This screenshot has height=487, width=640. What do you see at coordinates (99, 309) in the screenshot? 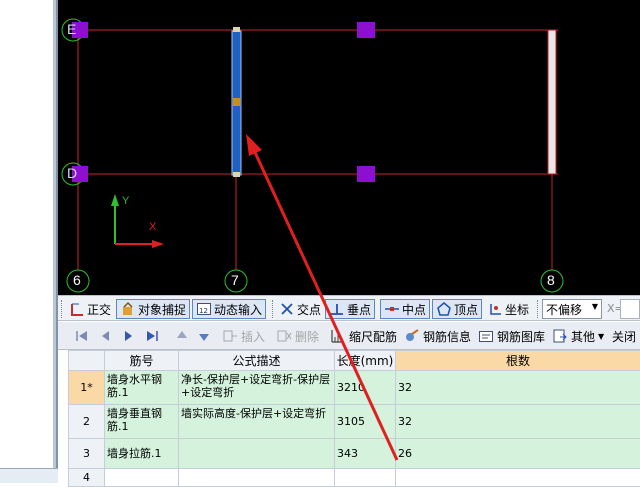
I see `ortho-label: 正交` at bounding box center [99, 309].